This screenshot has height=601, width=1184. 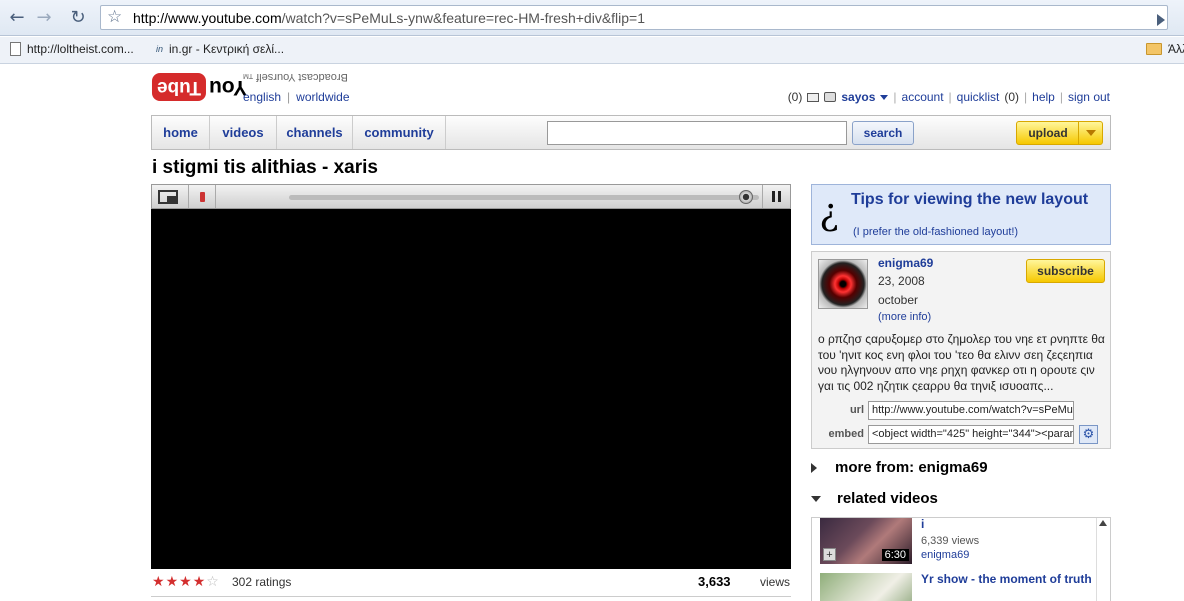 I want to click on avatar, so click(x=843, y=284).